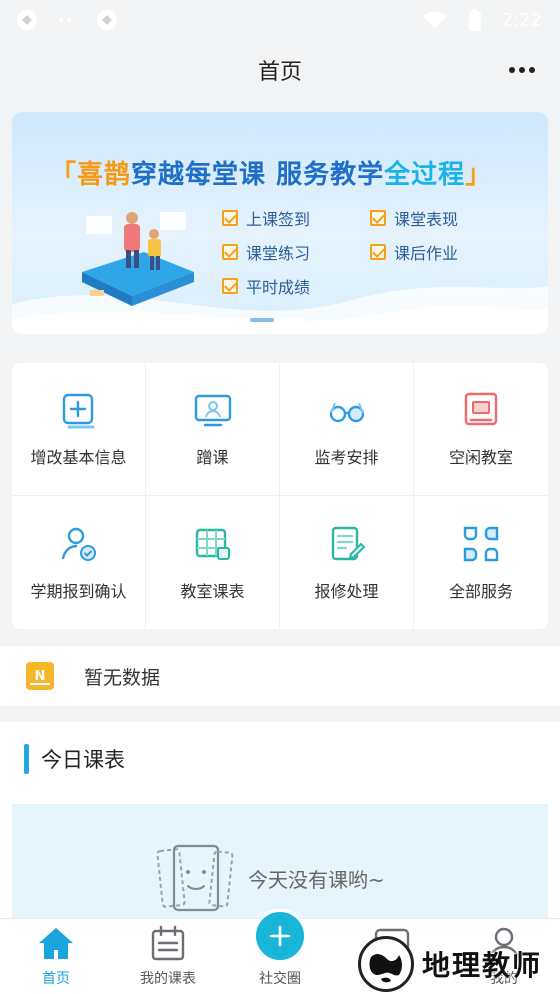 Image resolution: width=560 pixels, height=994 pixels. Describe the element at coordinates (347, 562) in the screenshot. I see `service-repair: 报修处理` at that location.